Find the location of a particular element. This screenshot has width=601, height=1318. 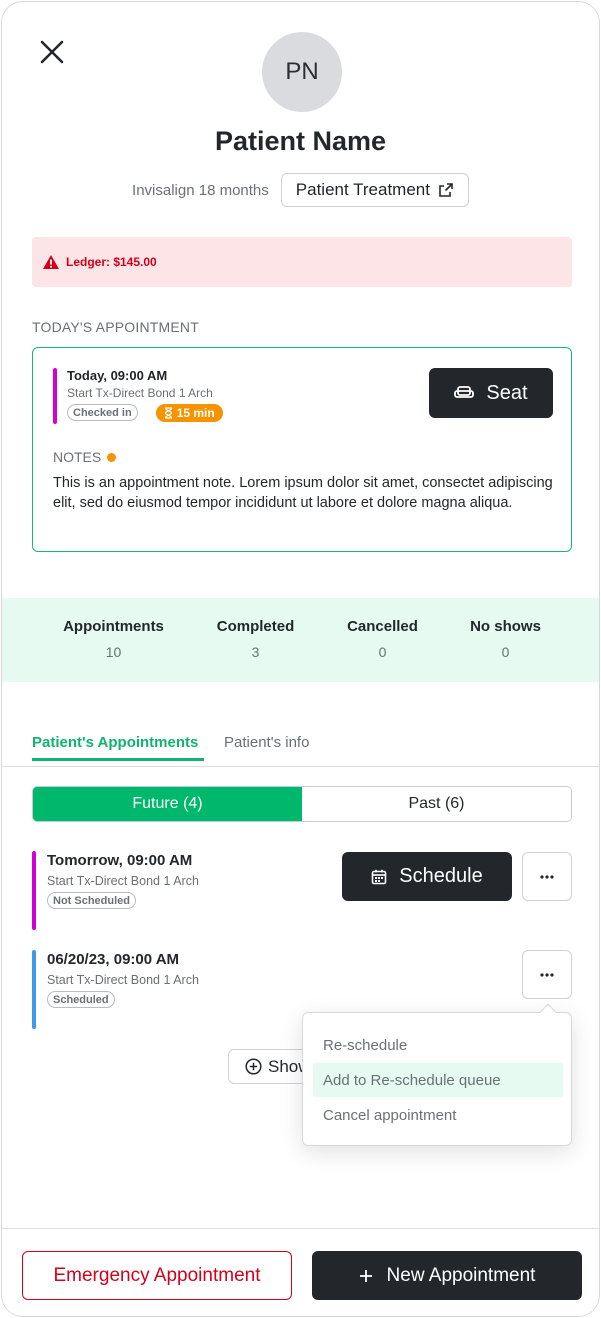

notes-label: NOTES is located at coordinates (85, 457).